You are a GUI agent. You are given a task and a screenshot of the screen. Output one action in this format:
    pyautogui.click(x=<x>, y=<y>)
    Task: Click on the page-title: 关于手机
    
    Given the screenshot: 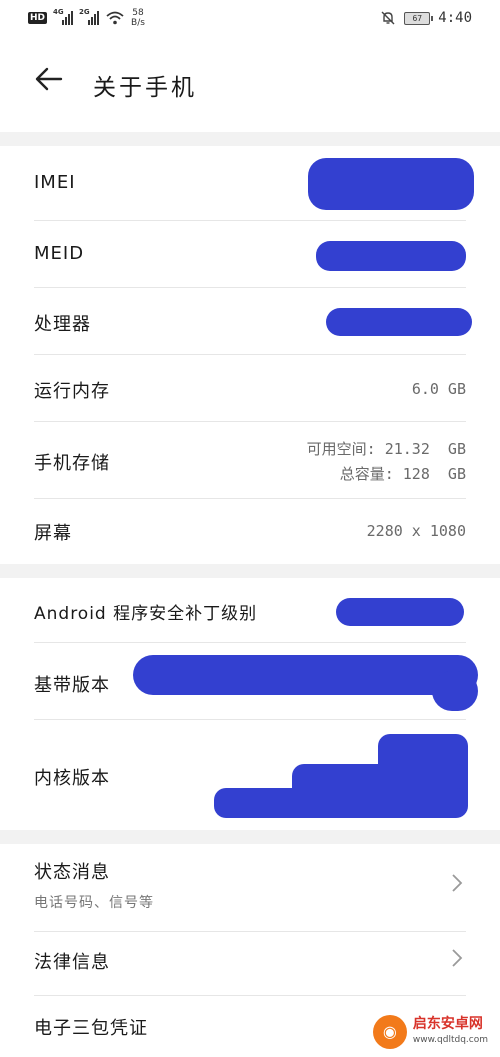 What is the action you would take?
    pyautogui.click(x=145, y=88)
    